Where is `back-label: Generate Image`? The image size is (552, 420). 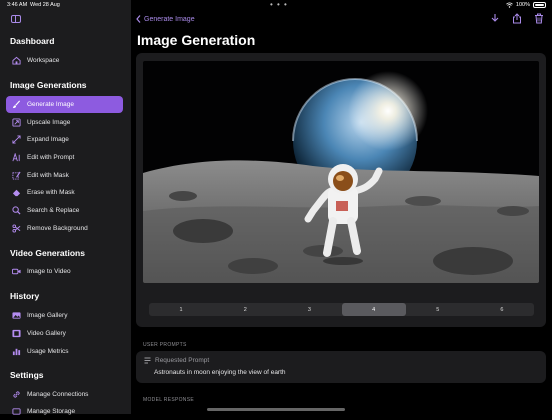 back-label: Generate Image is located at coordinates (169, 19).